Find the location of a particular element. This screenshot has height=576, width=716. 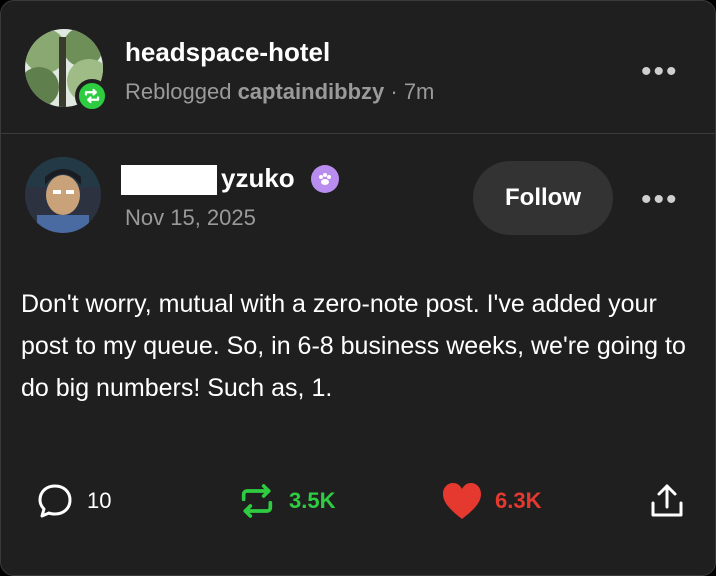

share-icon is located at coordinates (667, 500).